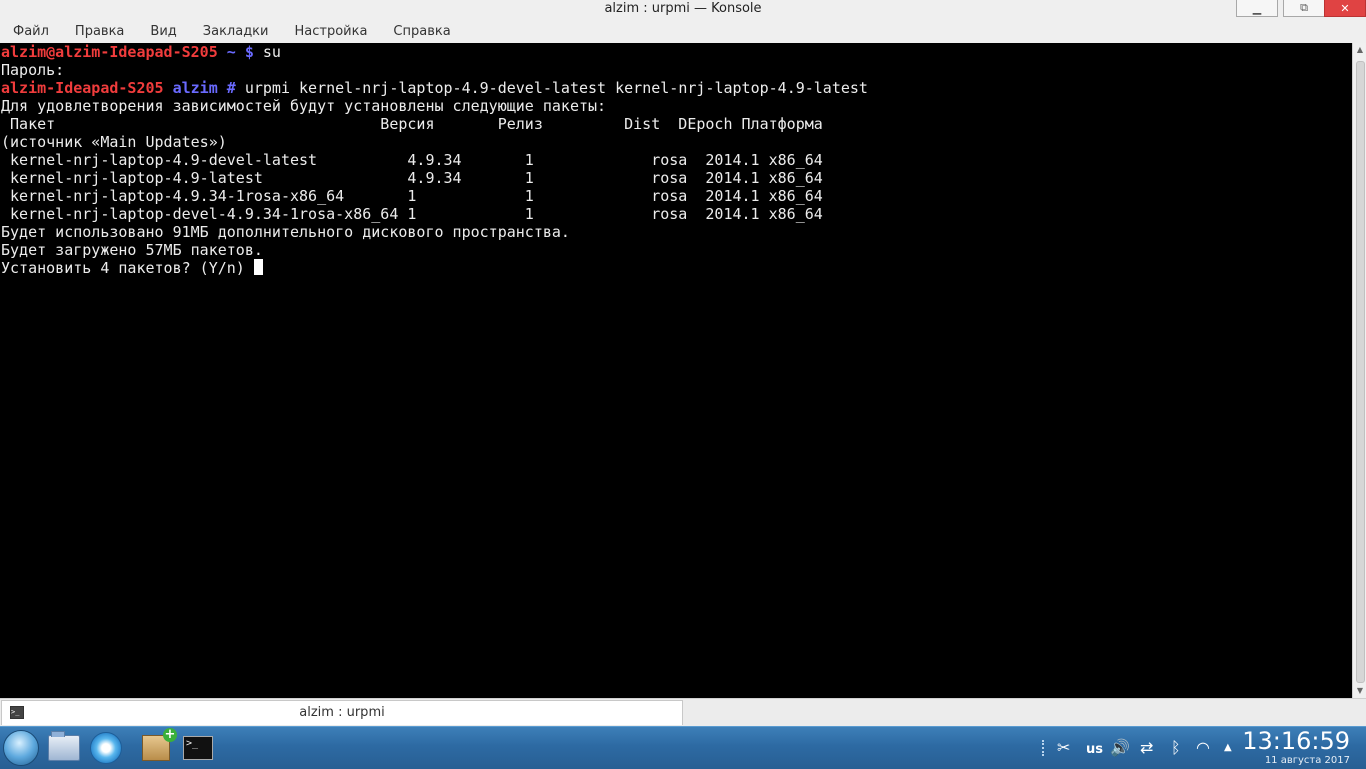 The width and height of the screenshot is (1366, 769). Describe the element at coordinates (683, 8) in the screenshot. I see `window-title: alzim : urpmi — Konsole` at that location.